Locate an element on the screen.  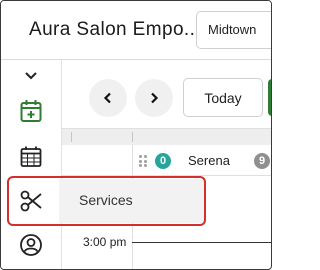
drag-handle-icon is located at coordinates (143, 161).